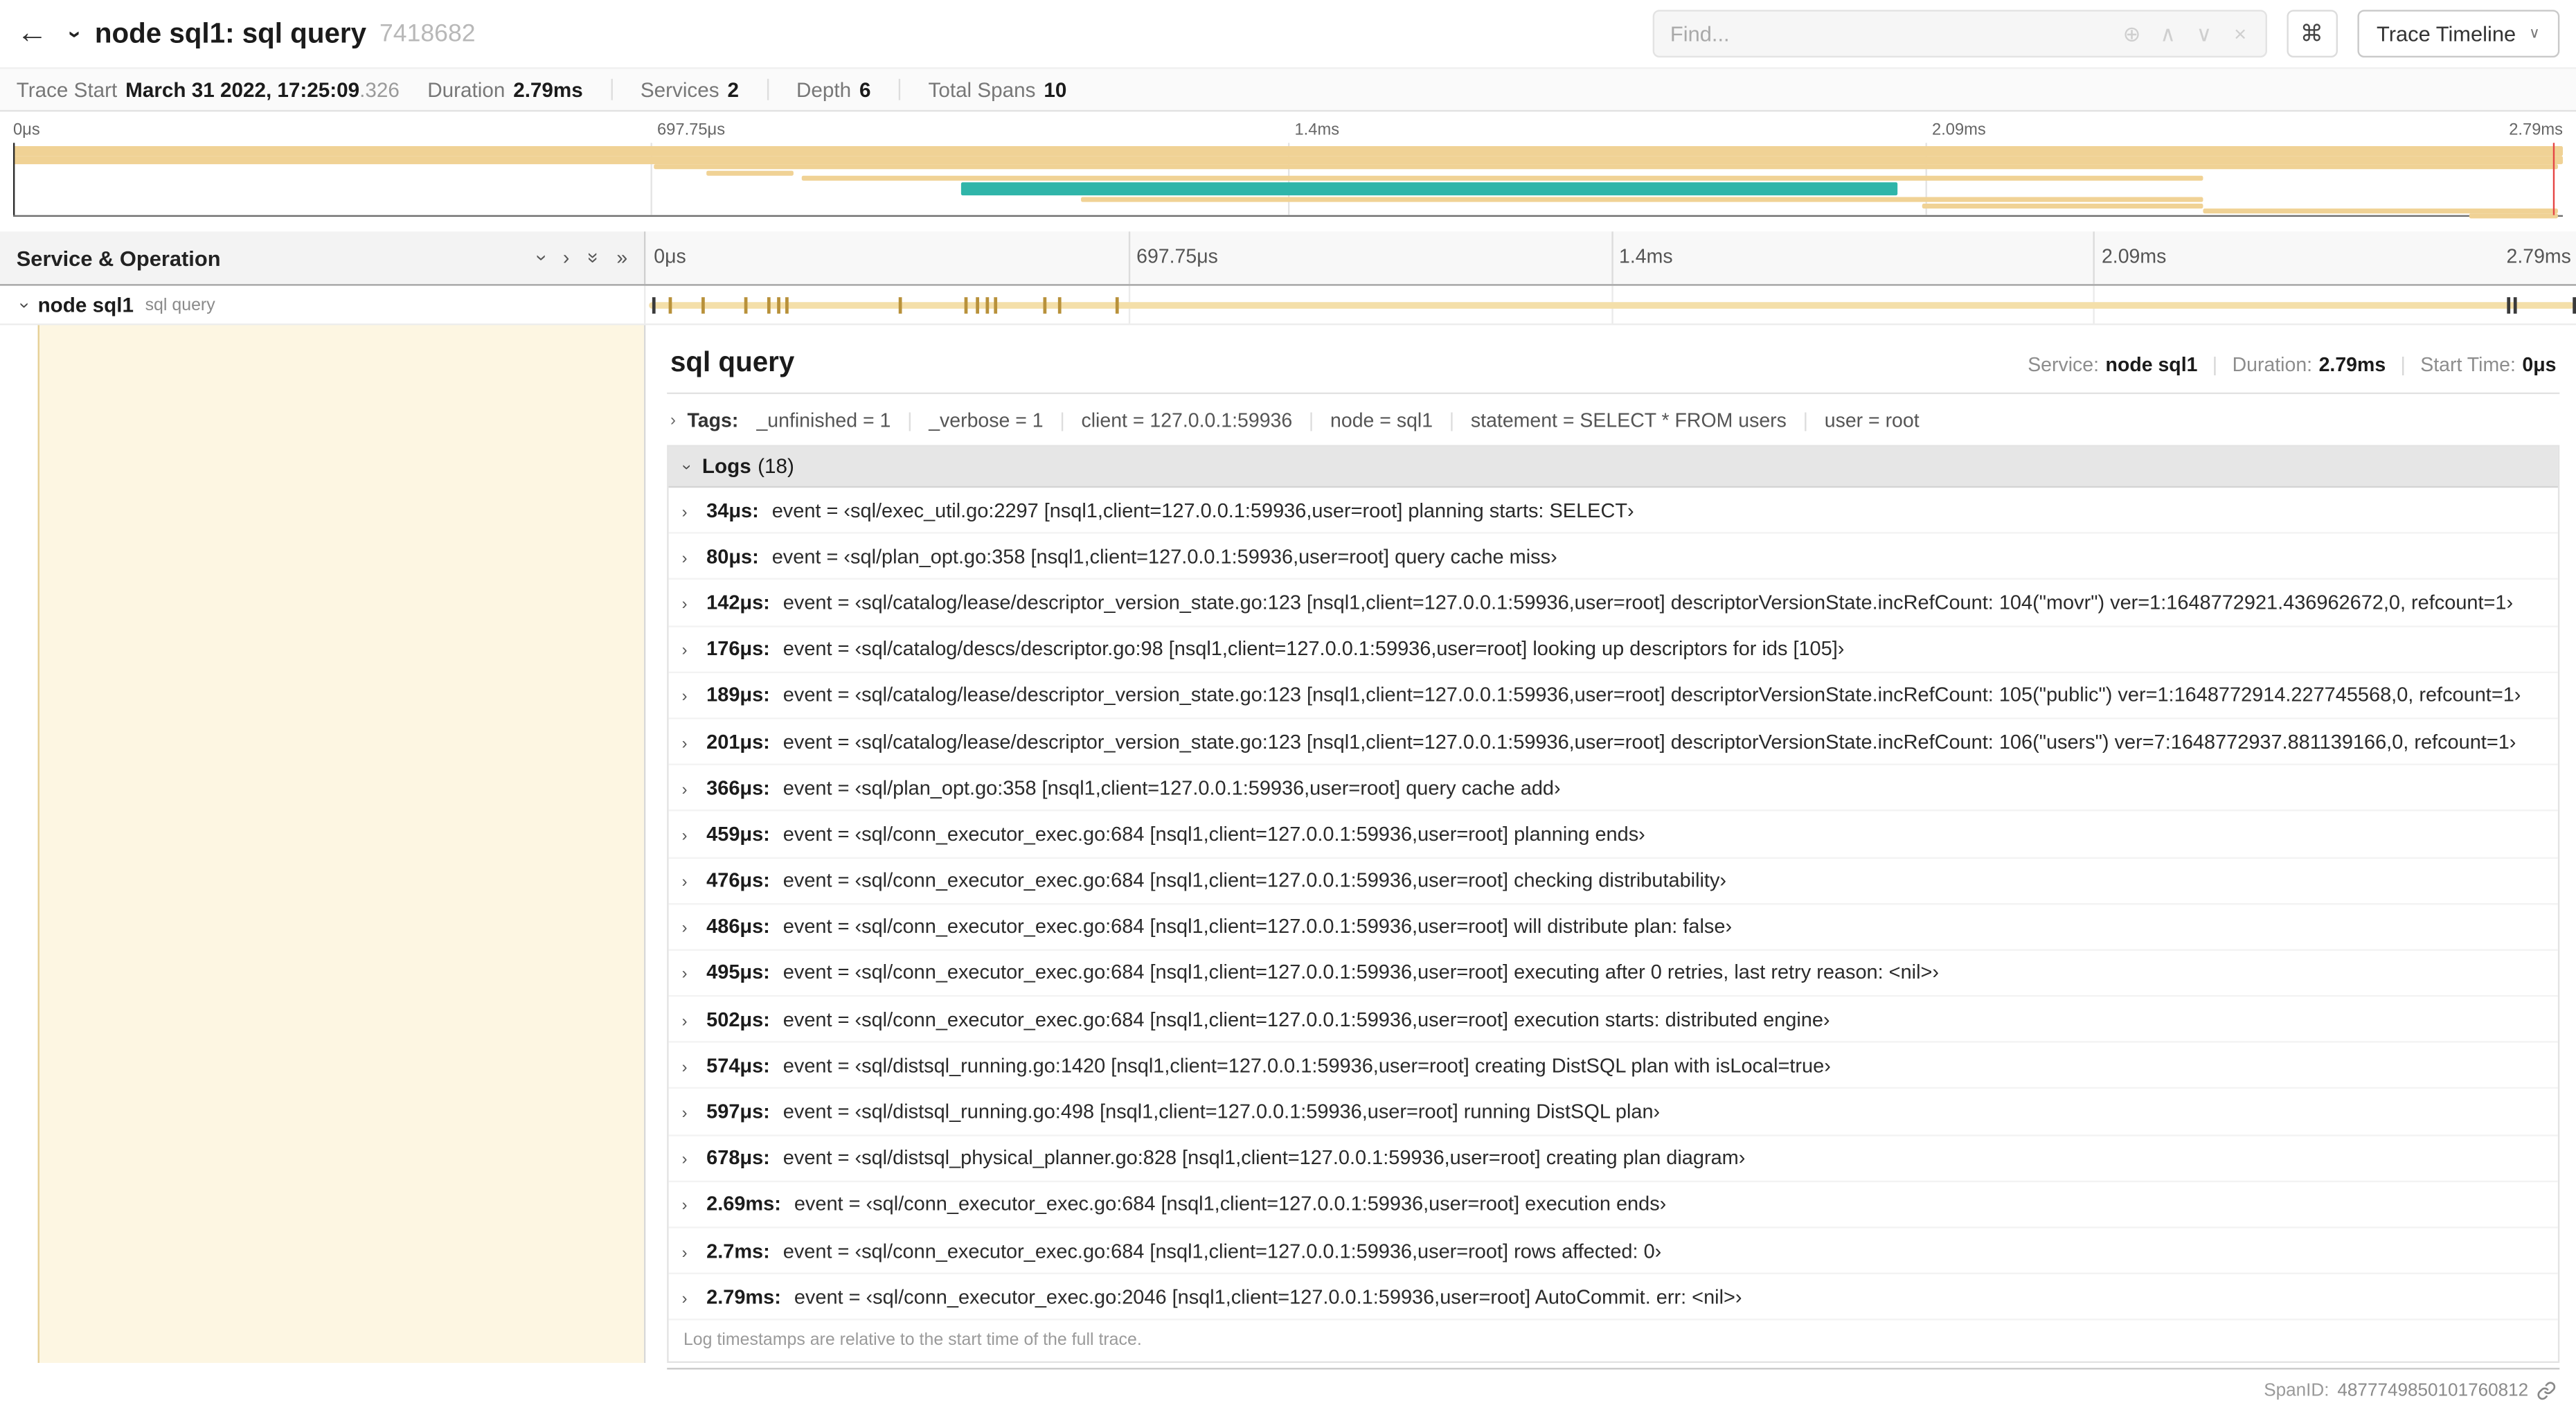 The image size is (2576, 1401). I want to click on span-row-name-cell: › node sql1 sql query, so click(323, 304).